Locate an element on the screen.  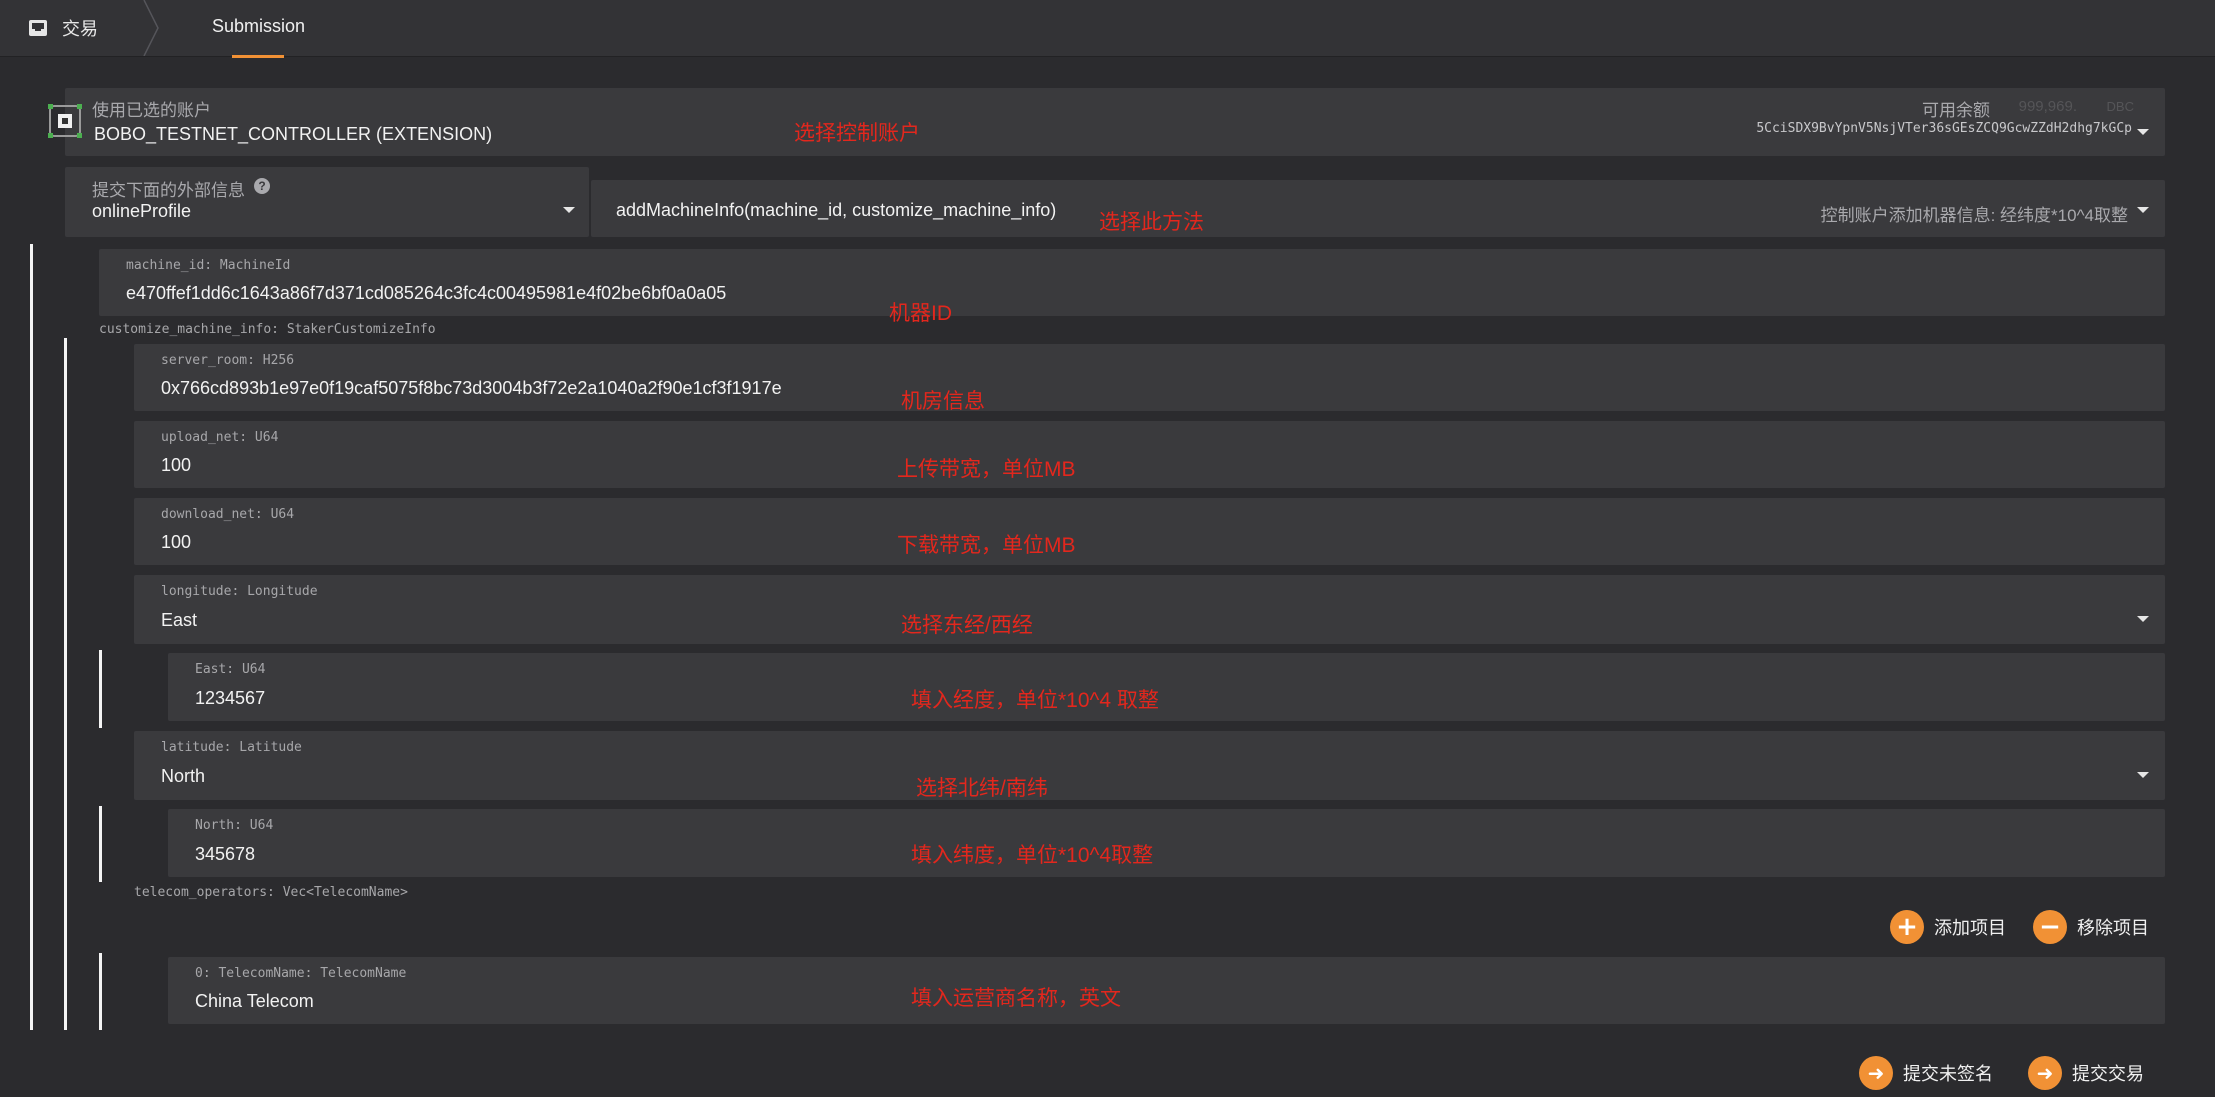
submit-unsigned-button: ➜ 提交未签名 is located at coordinates (1926, 1073).